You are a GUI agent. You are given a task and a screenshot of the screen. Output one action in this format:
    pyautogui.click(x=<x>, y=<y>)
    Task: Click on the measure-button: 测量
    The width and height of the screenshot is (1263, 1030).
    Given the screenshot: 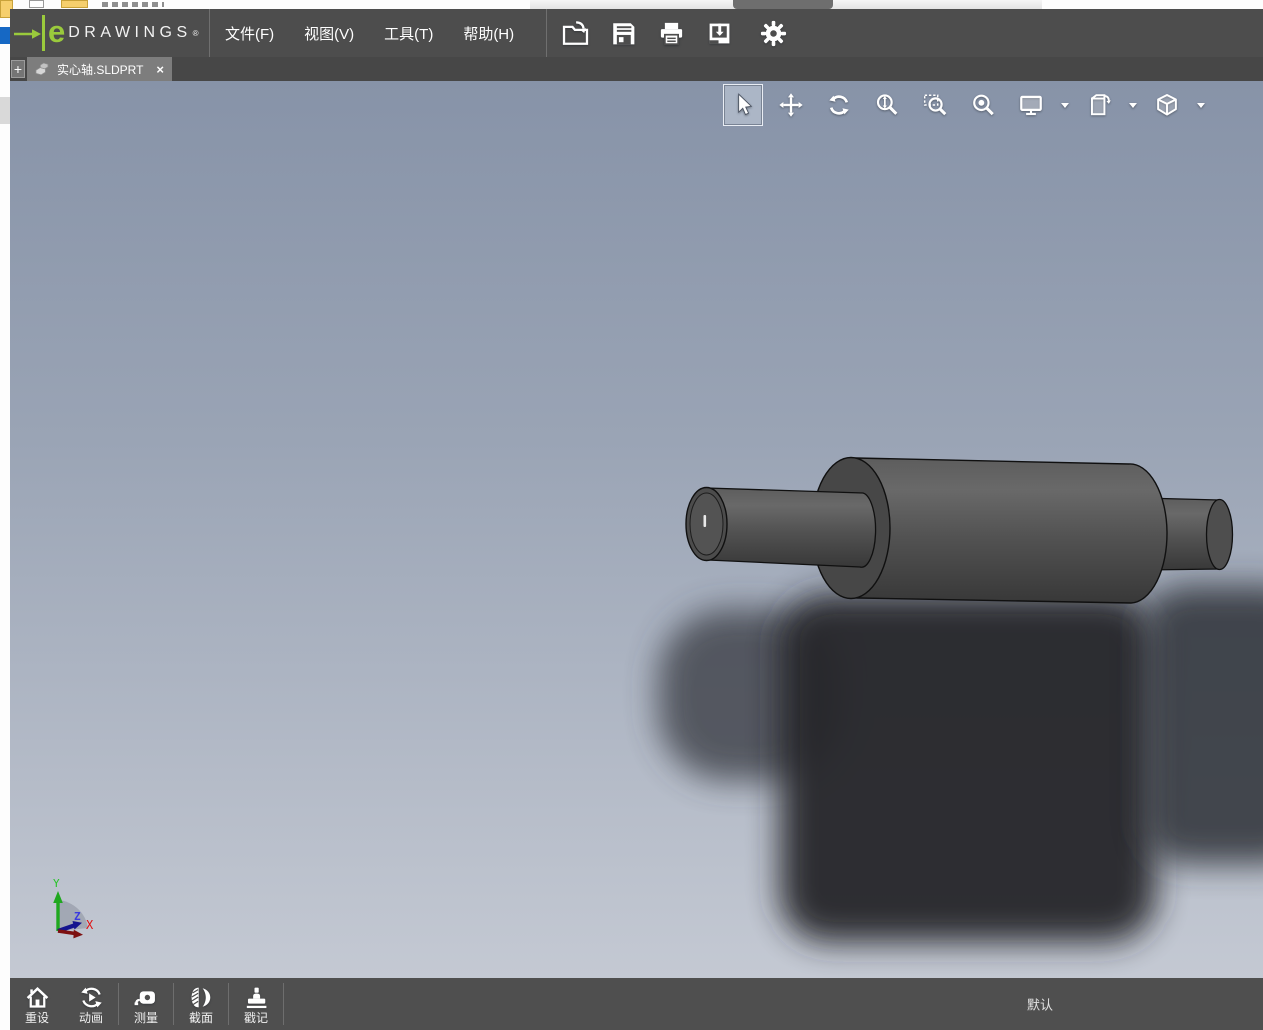 What is the action you would take?
    pyautogui.click(x=146, y=1004)
    